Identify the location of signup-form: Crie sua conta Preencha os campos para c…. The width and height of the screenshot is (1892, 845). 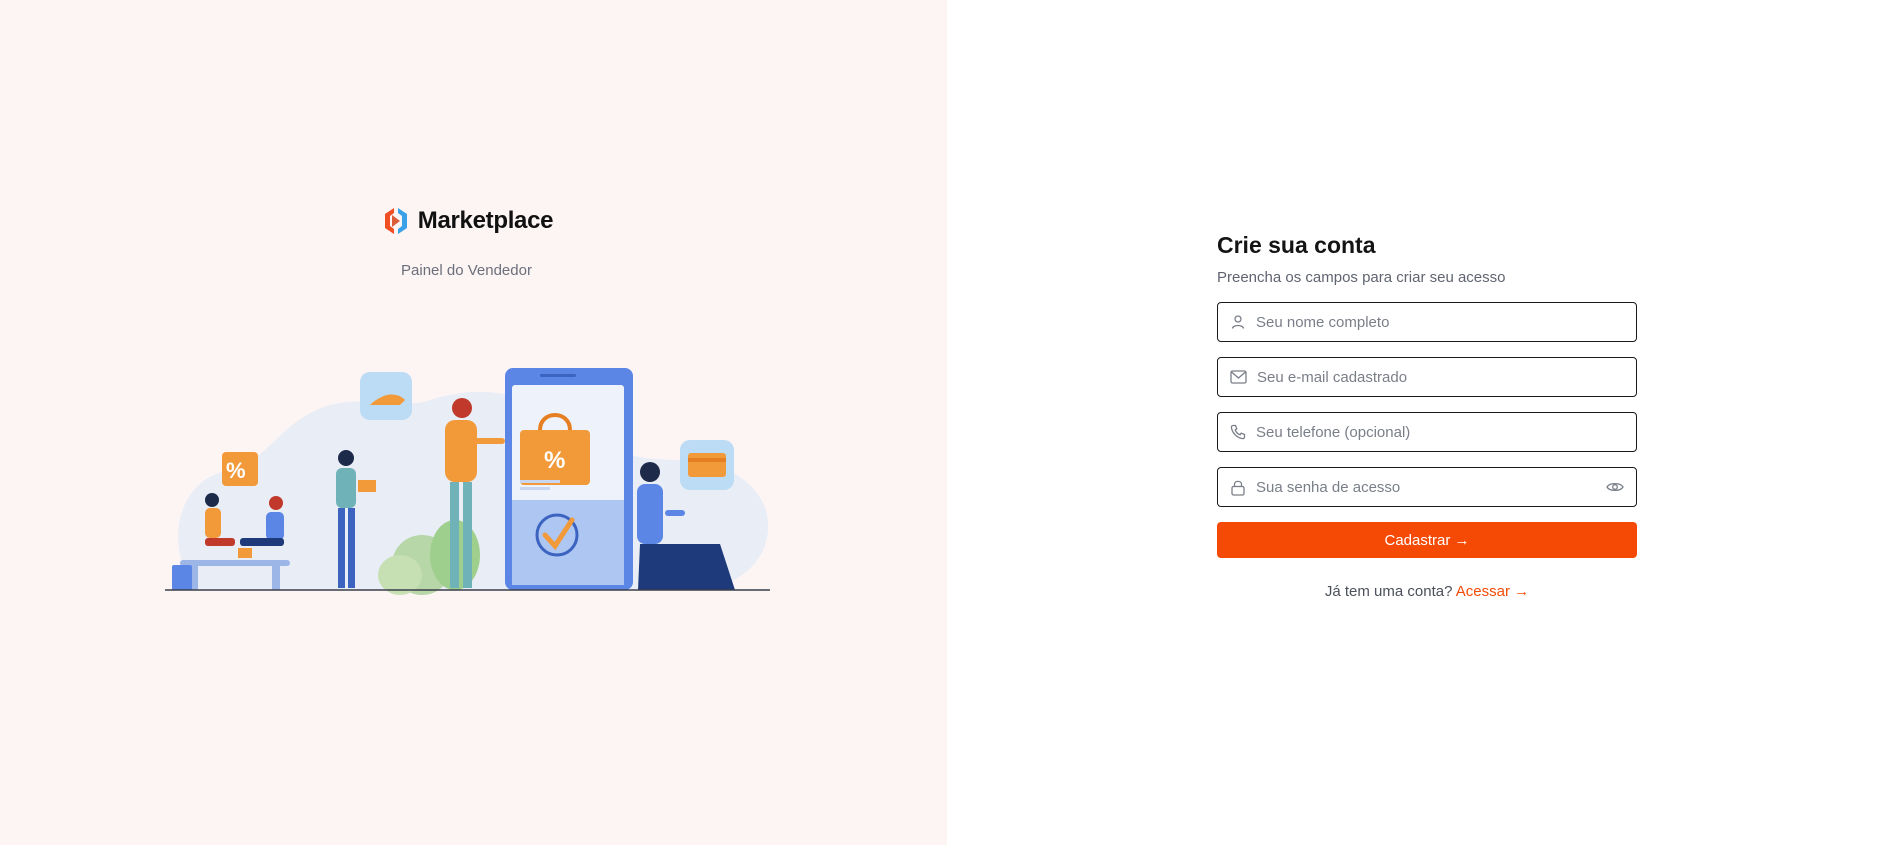
(1427, 415).